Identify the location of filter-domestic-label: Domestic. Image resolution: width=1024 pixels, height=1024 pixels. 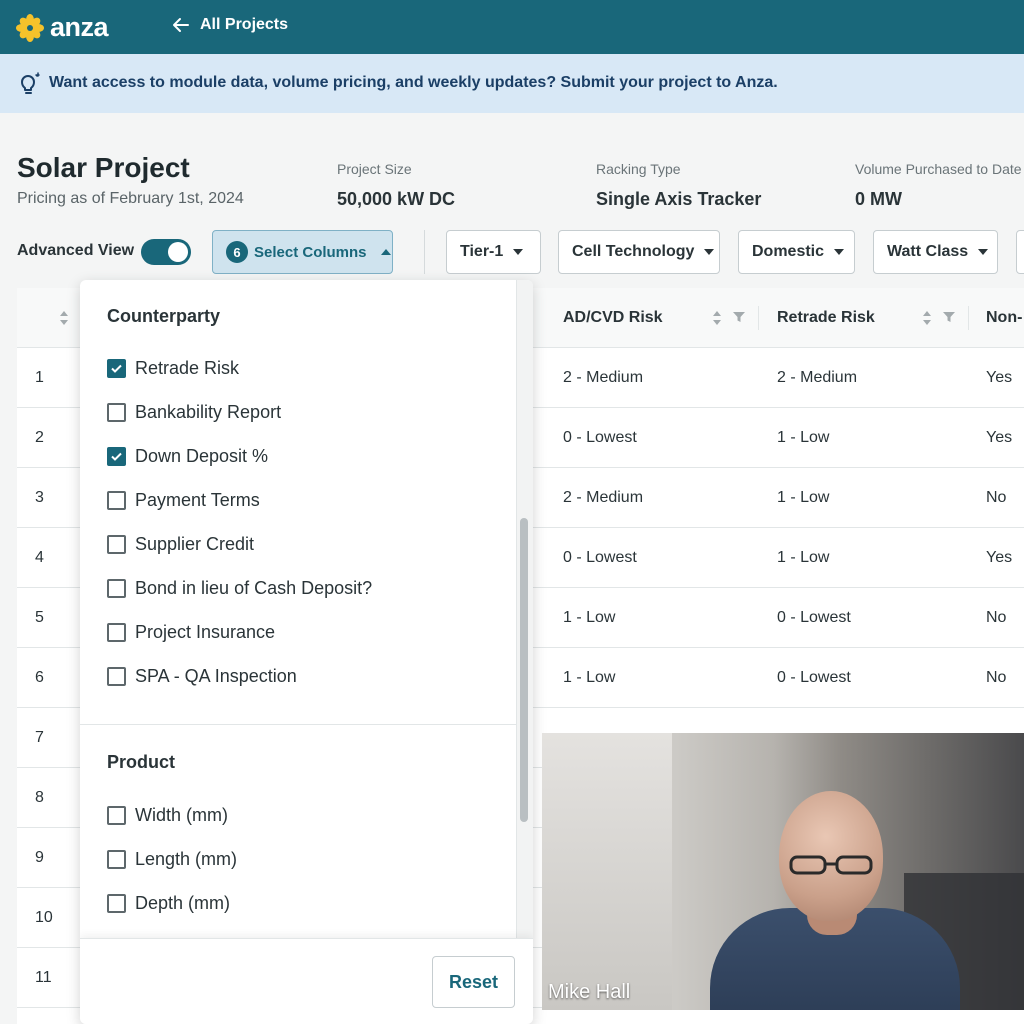
(788, 251).